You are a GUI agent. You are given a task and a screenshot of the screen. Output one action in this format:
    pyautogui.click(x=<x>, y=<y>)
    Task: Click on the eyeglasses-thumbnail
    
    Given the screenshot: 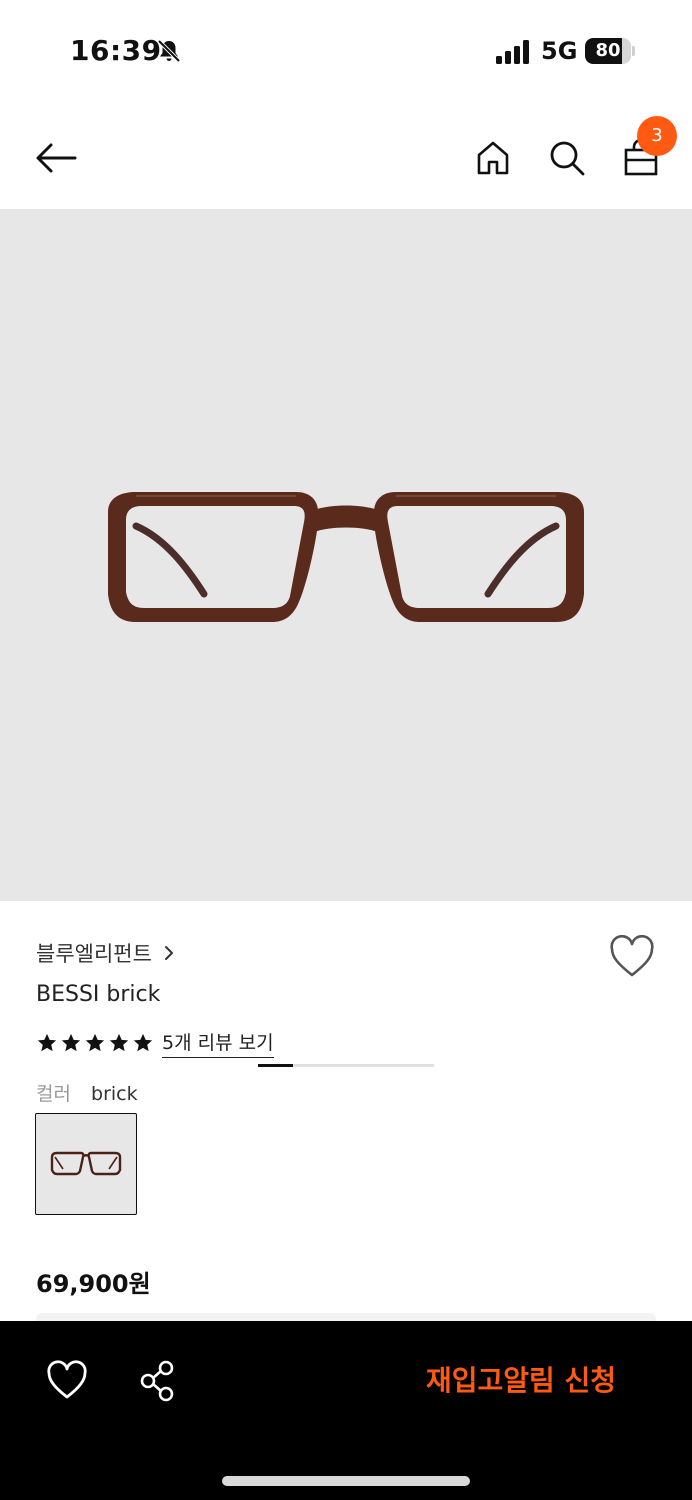 What is the action you would take?
    pyautogui.click(x=86, y=1163)
    